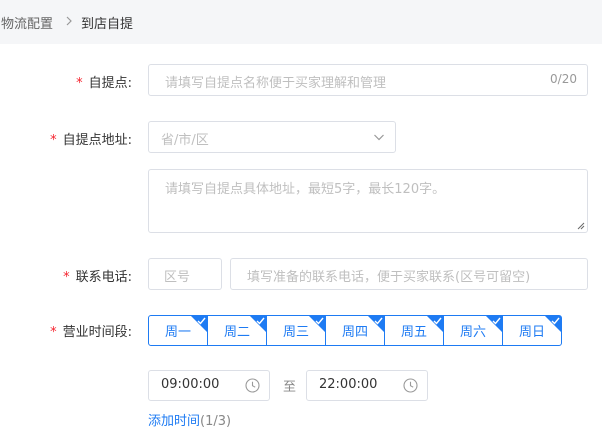  I want to click on day-label: 周一, so click(177, 332).